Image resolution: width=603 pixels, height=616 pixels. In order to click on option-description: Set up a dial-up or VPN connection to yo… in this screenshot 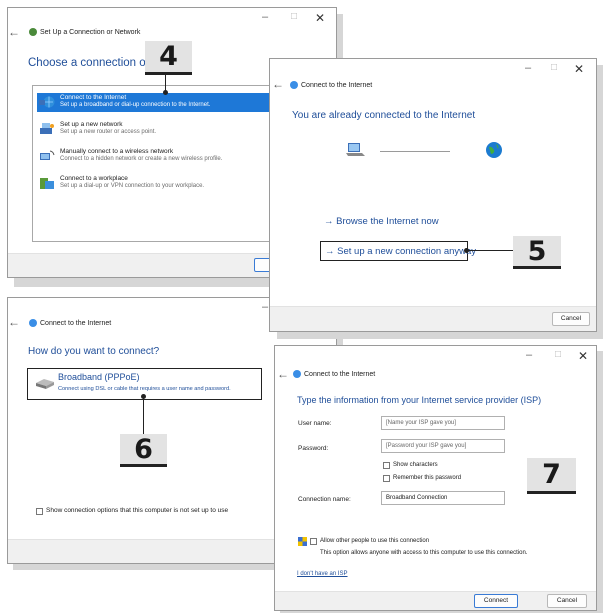, I will do `click(132, 186)`.